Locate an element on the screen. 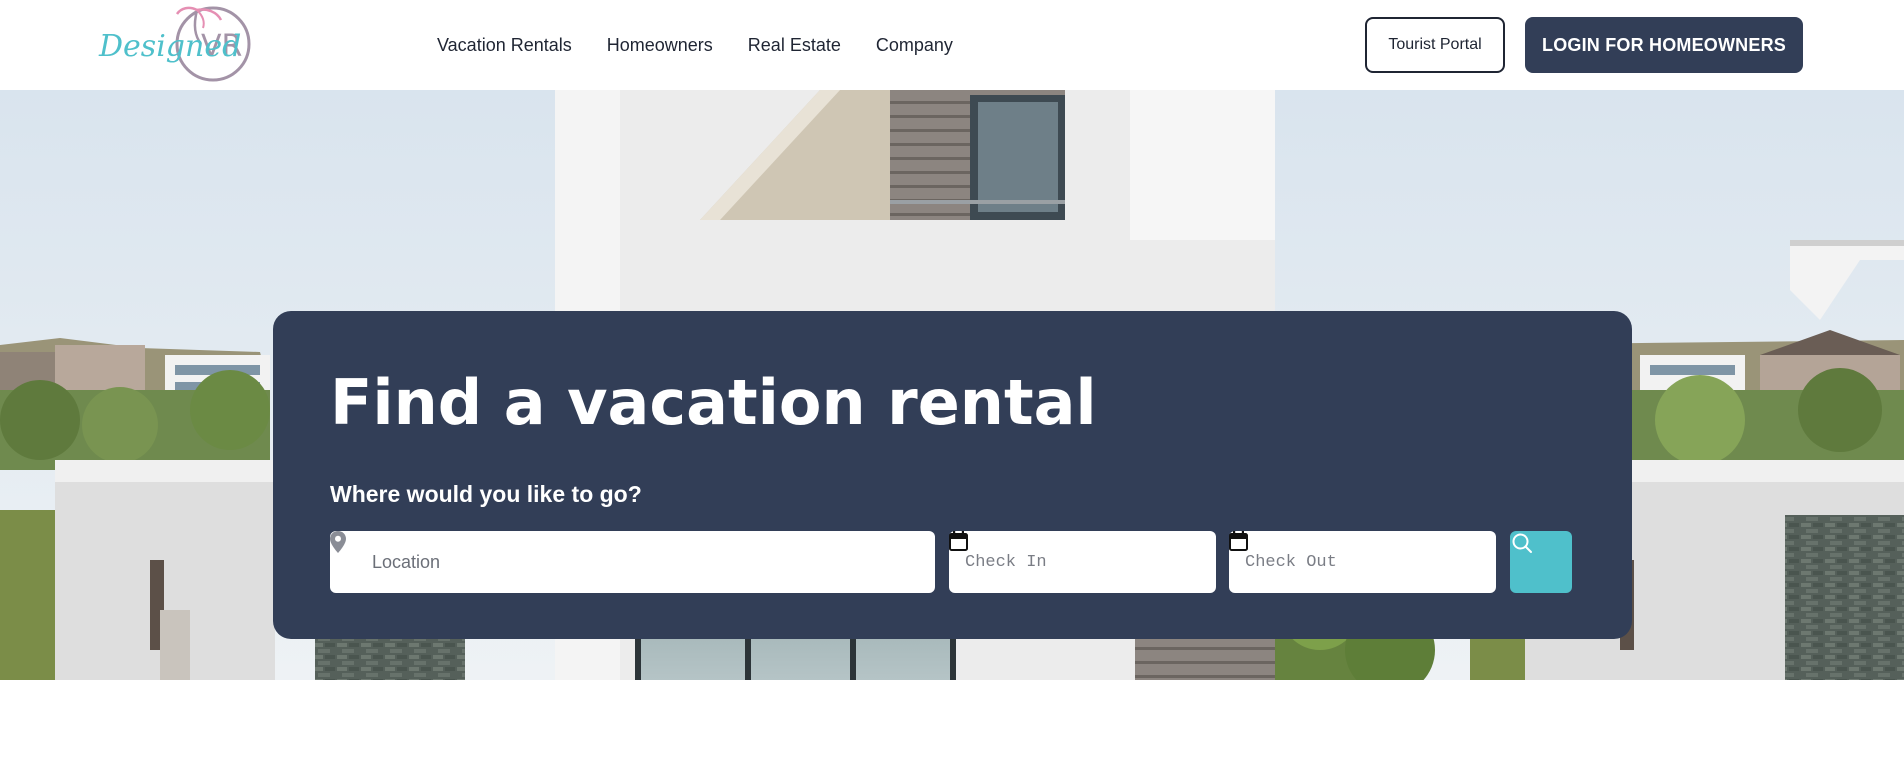 The width and height of the screenshot is (1904, 769). map-pin-icon is located at coordinates (338, 542).